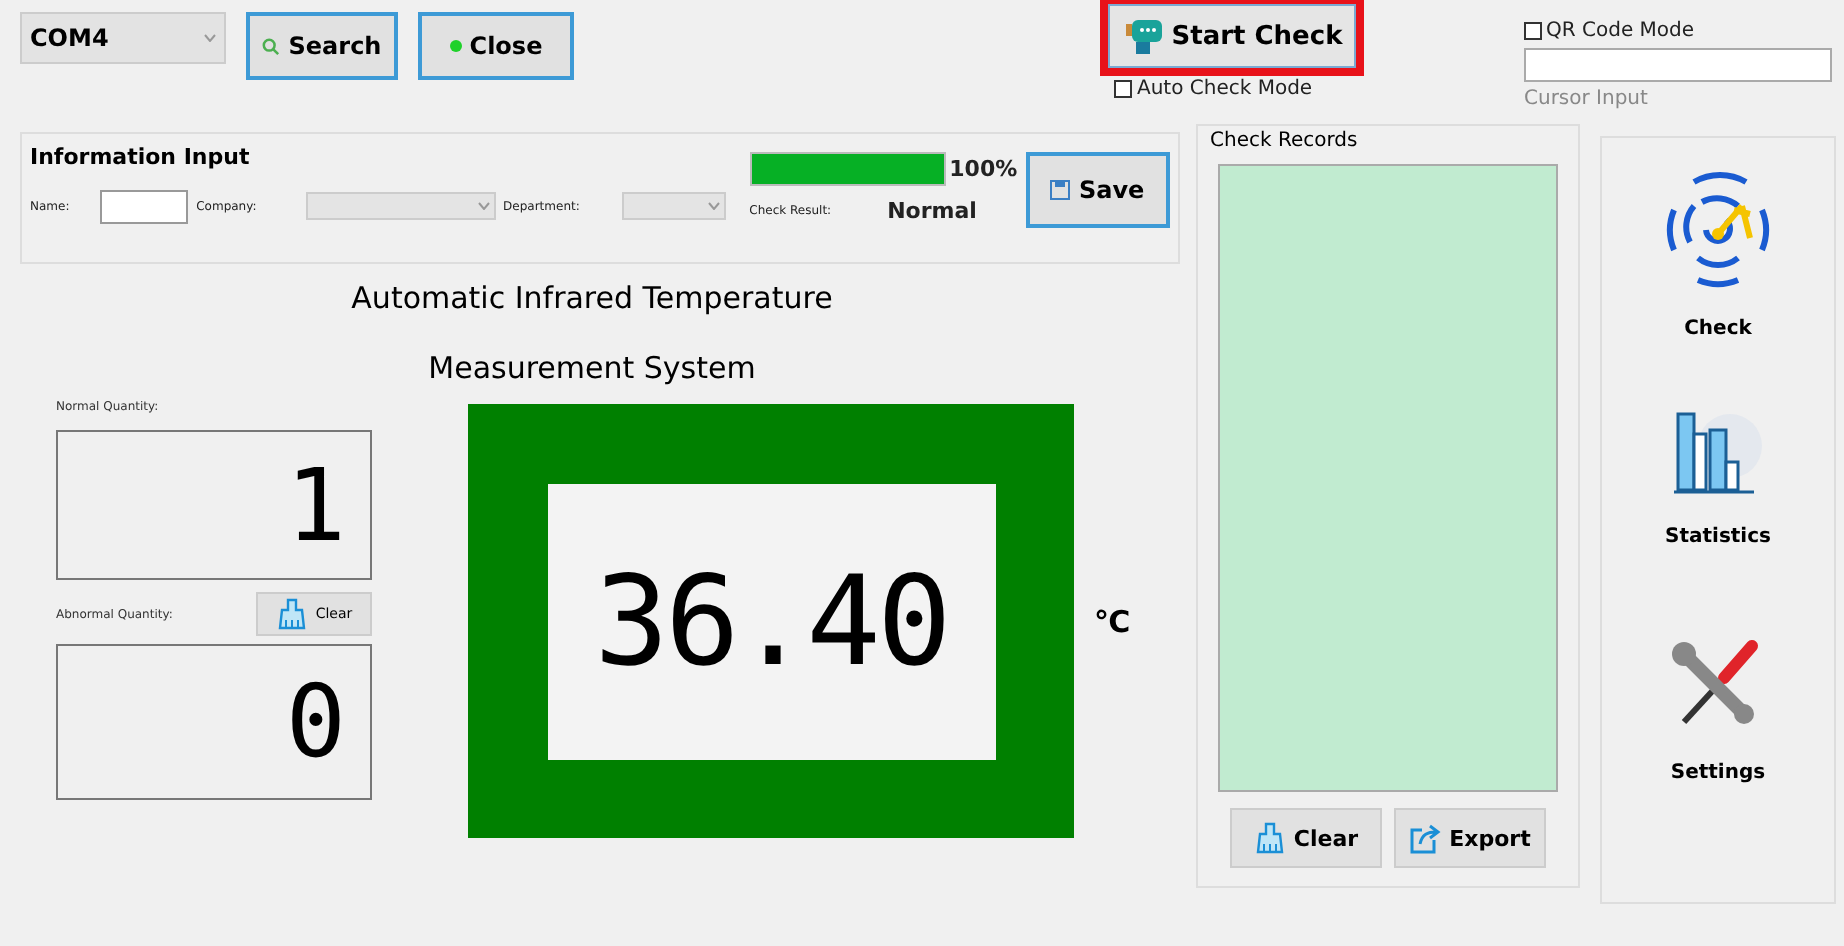 The height and width of the screenshot is (946, 1844). Describe the element at coordinates (496, 46) in the screenshot. I see `close-button: Close` at that location.